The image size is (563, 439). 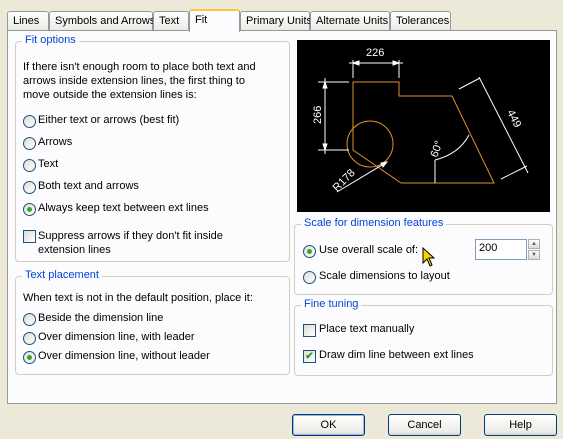 I want to click on overall-scale-input: 200, so click(x=501, y=249).